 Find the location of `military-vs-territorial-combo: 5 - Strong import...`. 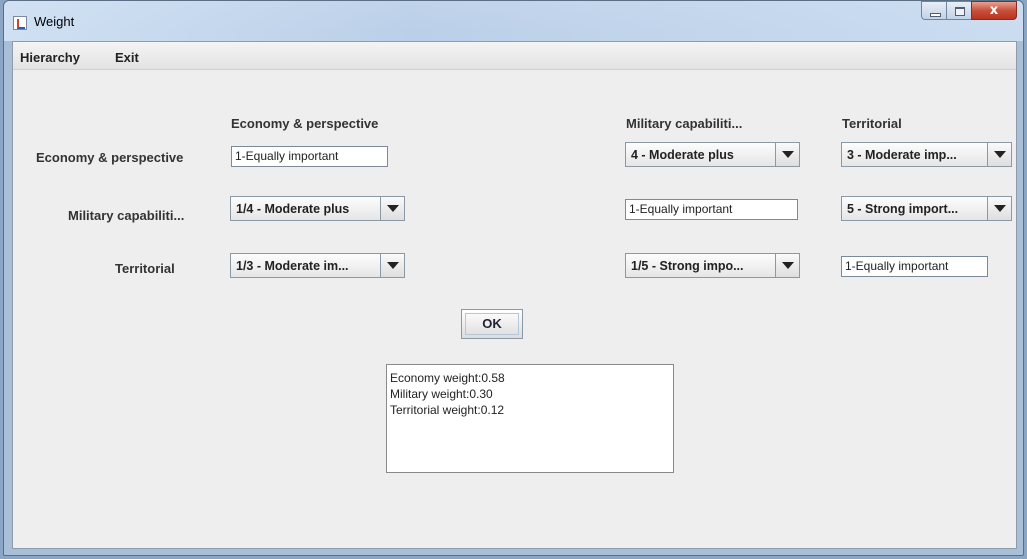

military-vs-territorial-combo: 5 - Strong import... is located at coordinates (926, 208).